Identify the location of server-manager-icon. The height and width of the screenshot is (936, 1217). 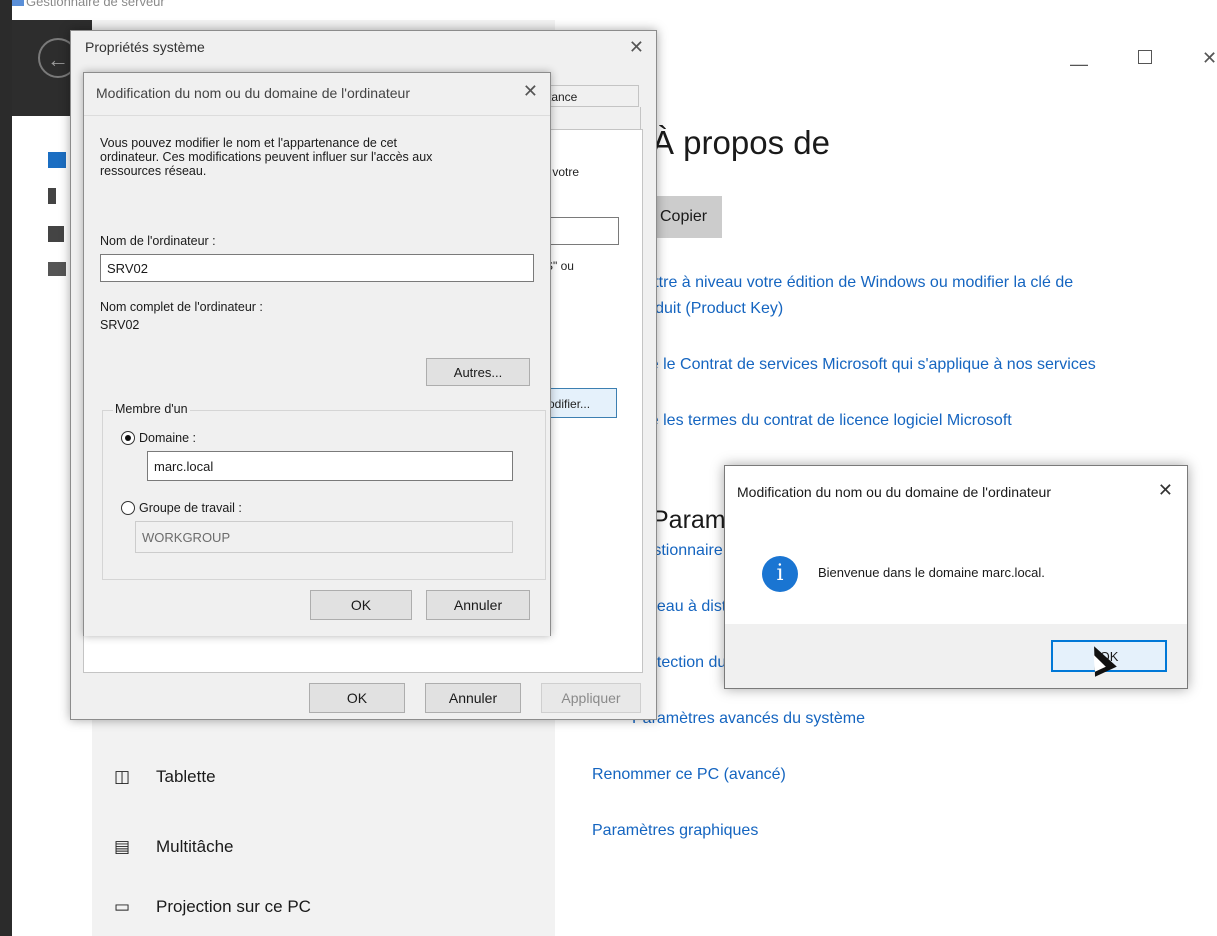
(18, 3).